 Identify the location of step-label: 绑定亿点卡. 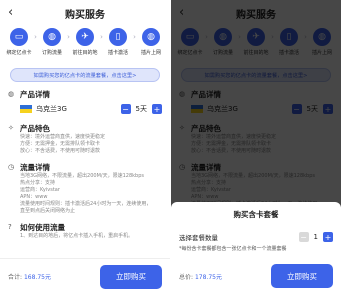
(19, 53).